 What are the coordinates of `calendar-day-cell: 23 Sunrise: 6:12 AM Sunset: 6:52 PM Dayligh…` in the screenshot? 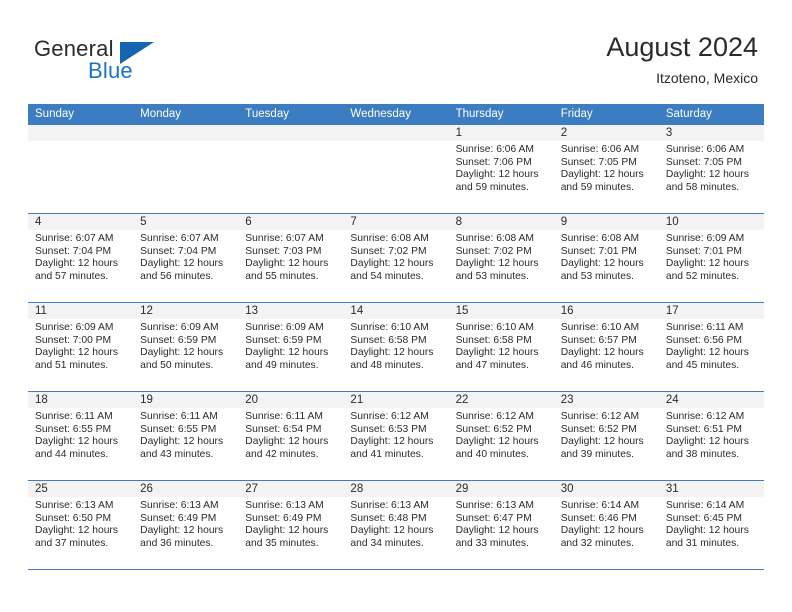 It's located at (606, 436).